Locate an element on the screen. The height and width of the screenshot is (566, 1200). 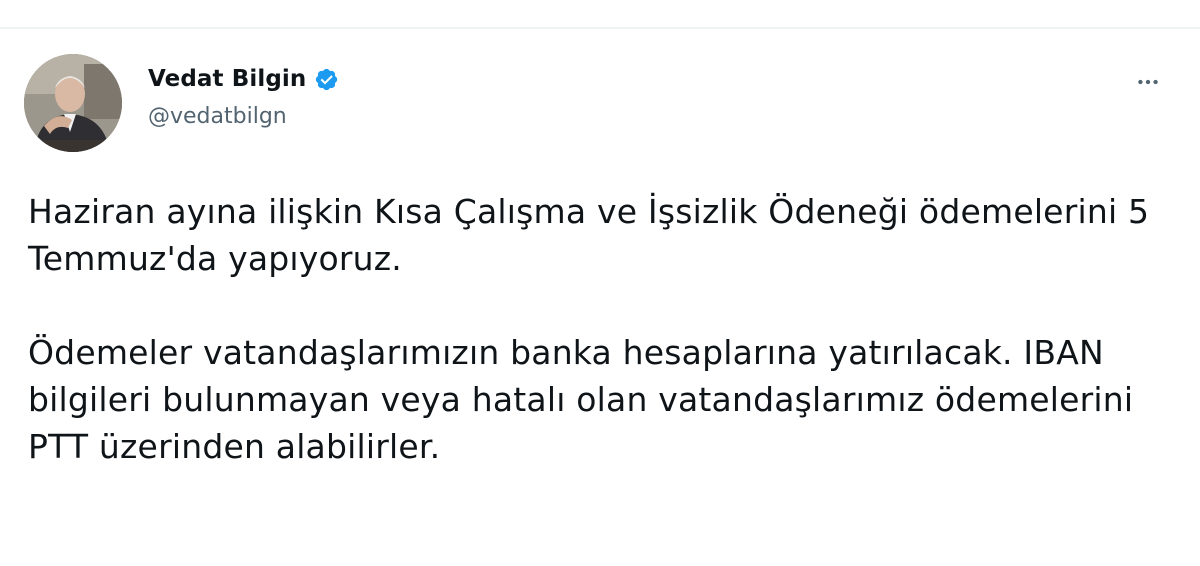
author-display-name: Vedat Bilgin is located at coordinates (227, 79).